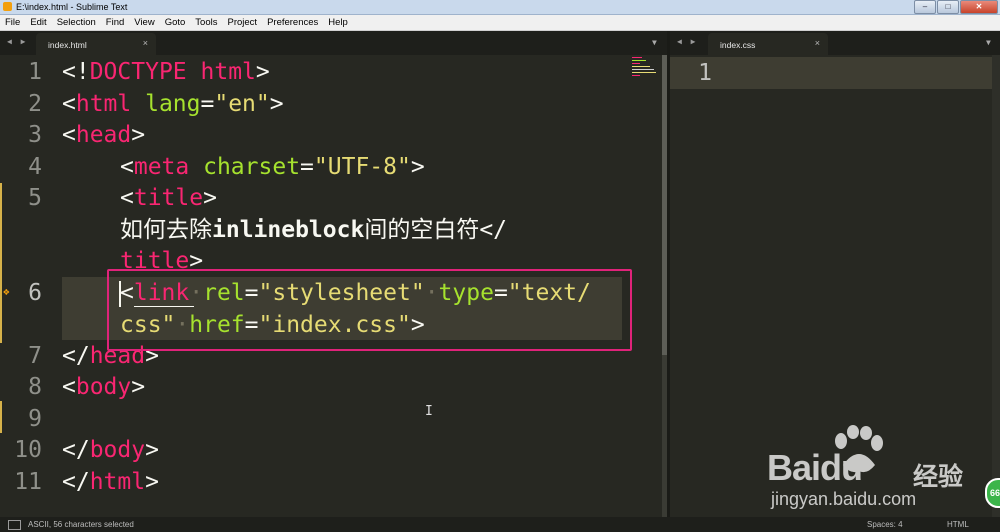  What do you see at coordinates (242, 22) in the screenshot?
I see `menu-project: Project` at bounding box center [242, 22].